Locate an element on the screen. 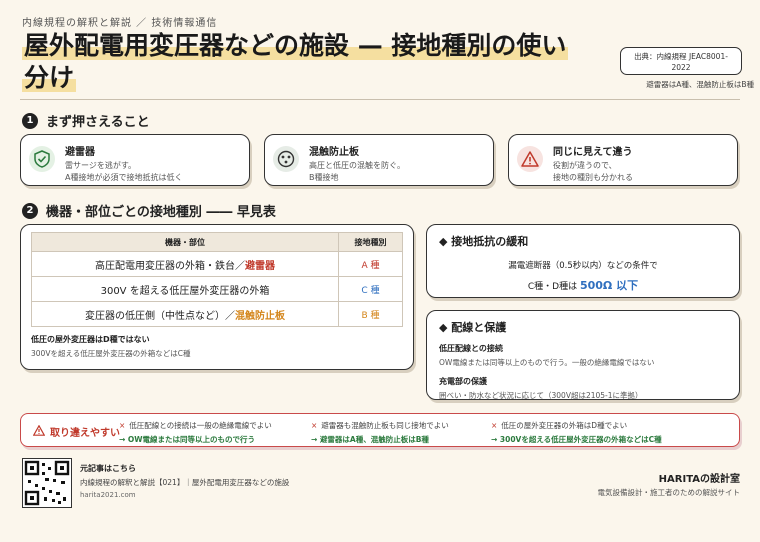 The width and height of the screenshot is (760, 542). warning-item: × 低圧配線との接続は一般の絶縁電線でよい → OW電線または同等以上のもので行う is located at coordinates (214, 432).